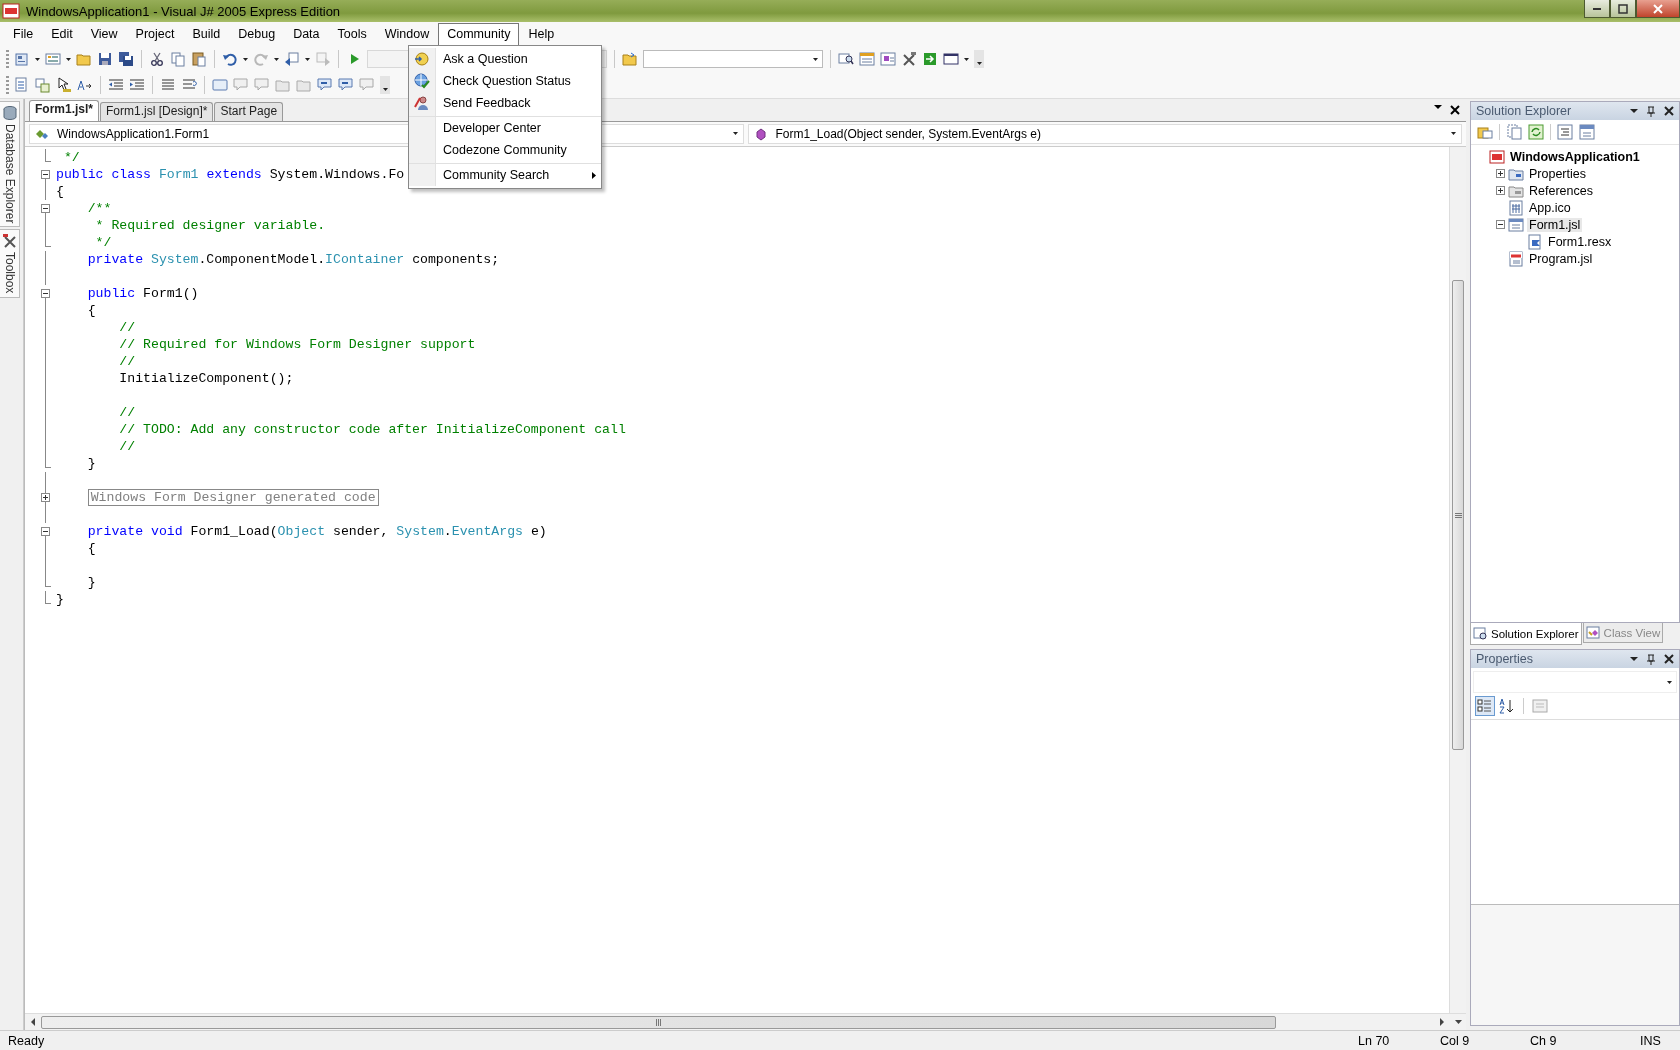 This screenshot has height=1050, width=1680. What do you see at coordinates (888, 59) in the screenshot?
I see `object-browser-icon` at bounding box center [888, 59].